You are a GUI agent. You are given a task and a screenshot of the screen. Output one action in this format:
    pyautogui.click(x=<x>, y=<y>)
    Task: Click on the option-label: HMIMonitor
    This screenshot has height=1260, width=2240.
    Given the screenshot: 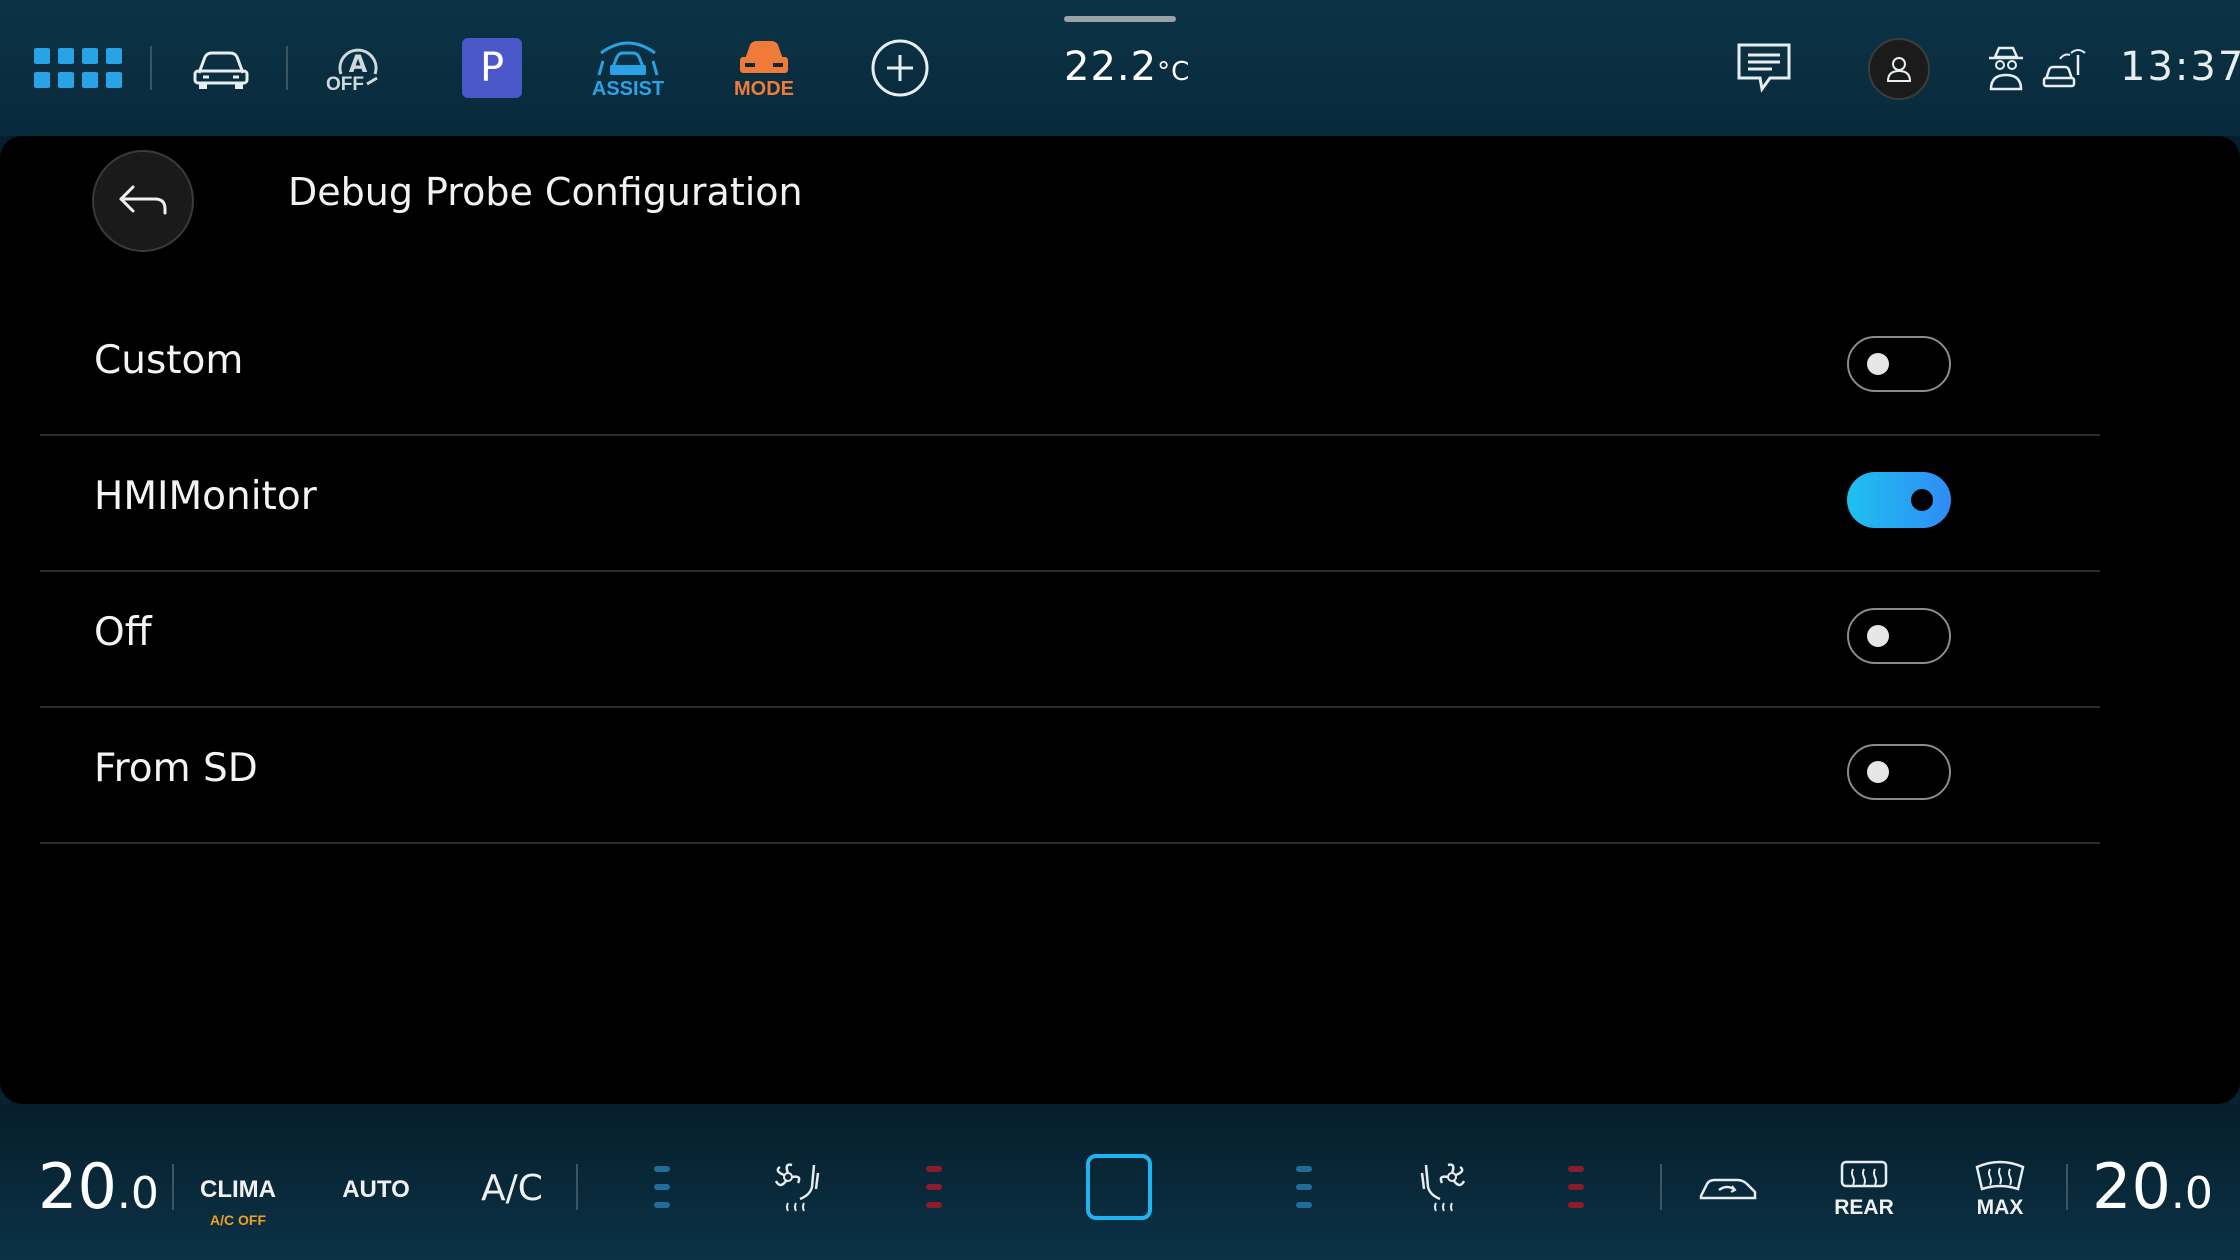 What is the action you would take?
    pyautogui.click(x=205, y=496)
    